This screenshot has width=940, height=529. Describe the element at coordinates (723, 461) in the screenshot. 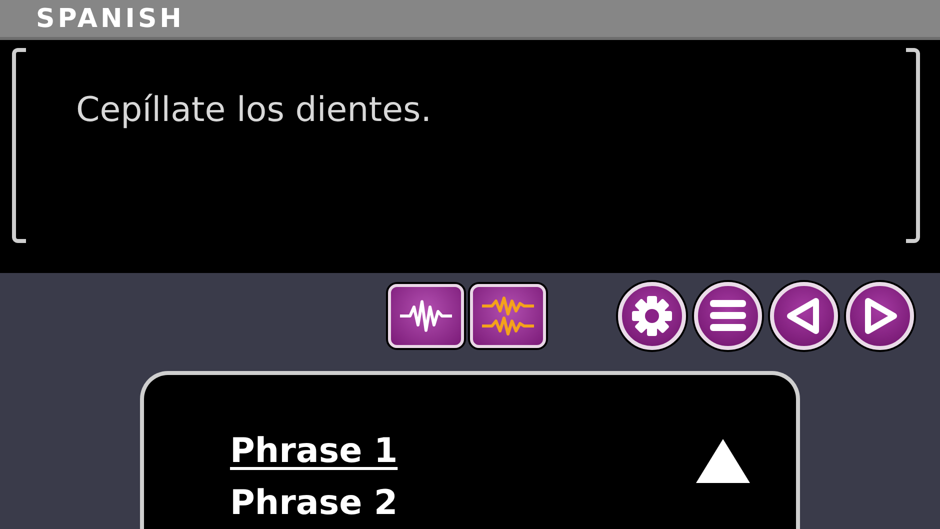

I see `scroll-up-icon` at that location.